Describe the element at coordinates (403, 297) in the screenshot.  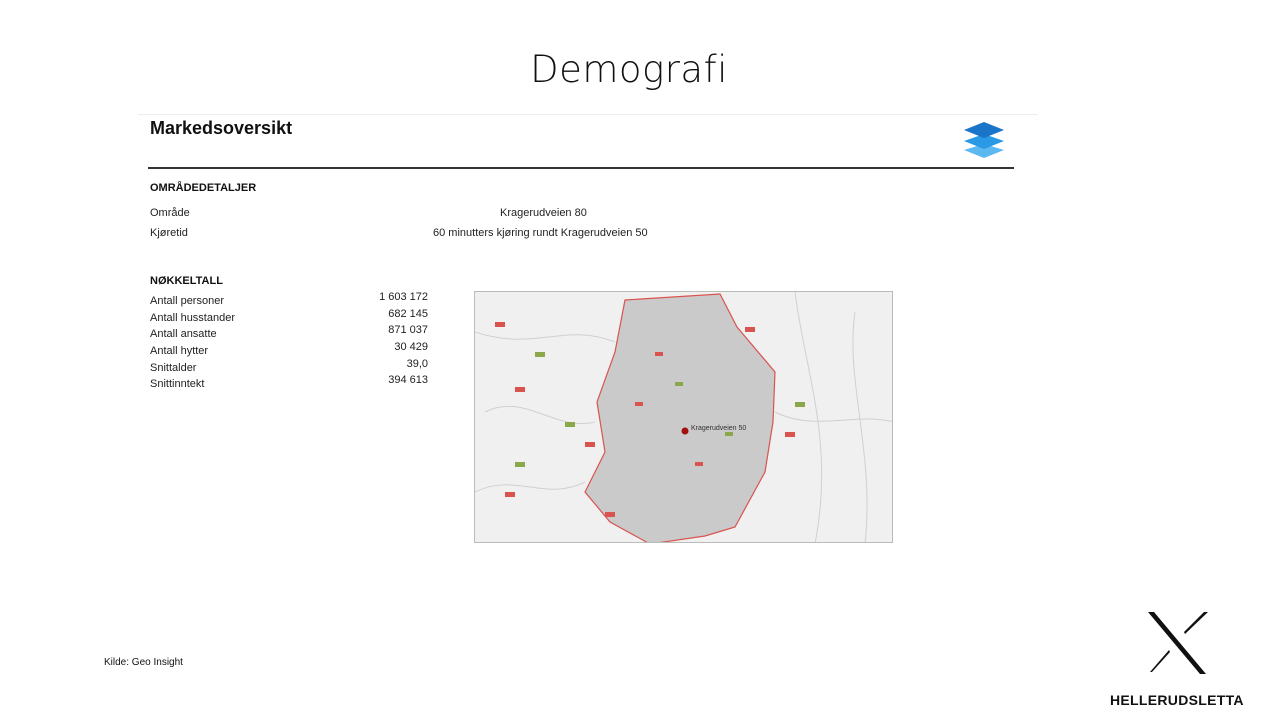
I see `row-value: 1 603 172` at that location.